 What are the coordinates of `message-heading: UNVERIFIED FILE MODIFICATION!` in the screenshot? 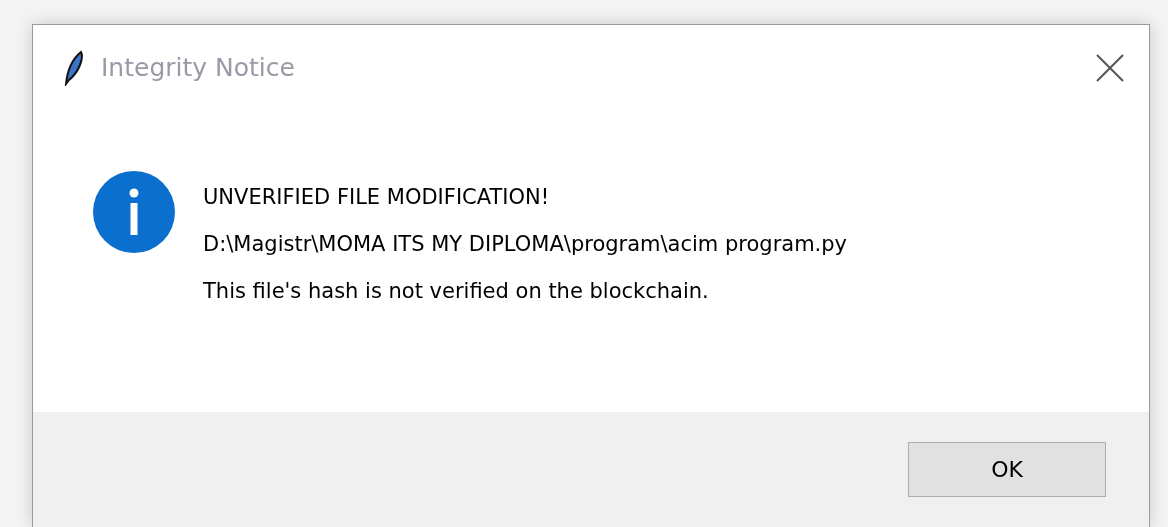 It's located at (377, 198).